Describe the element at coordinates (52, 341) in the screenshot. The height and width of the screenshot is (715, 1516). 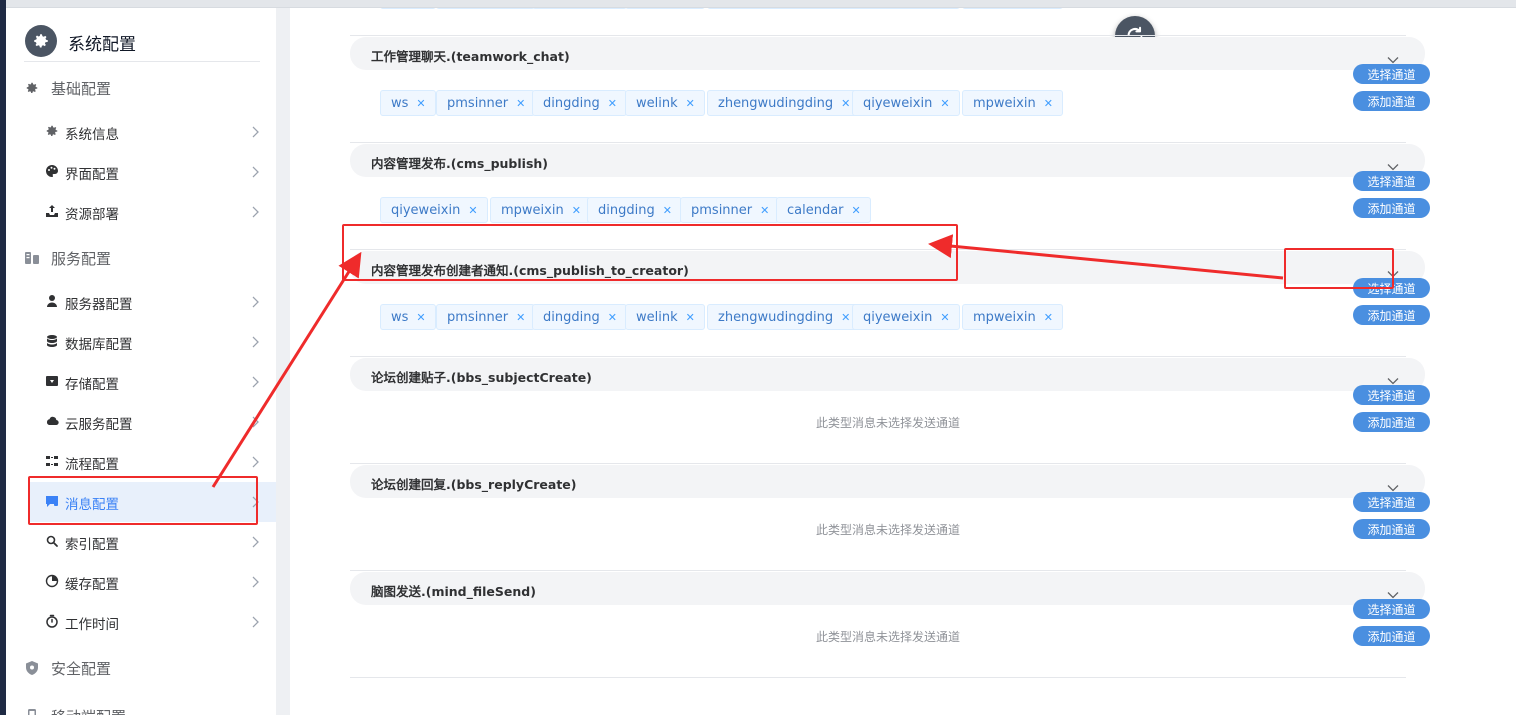
I see `database-icon` at that location.